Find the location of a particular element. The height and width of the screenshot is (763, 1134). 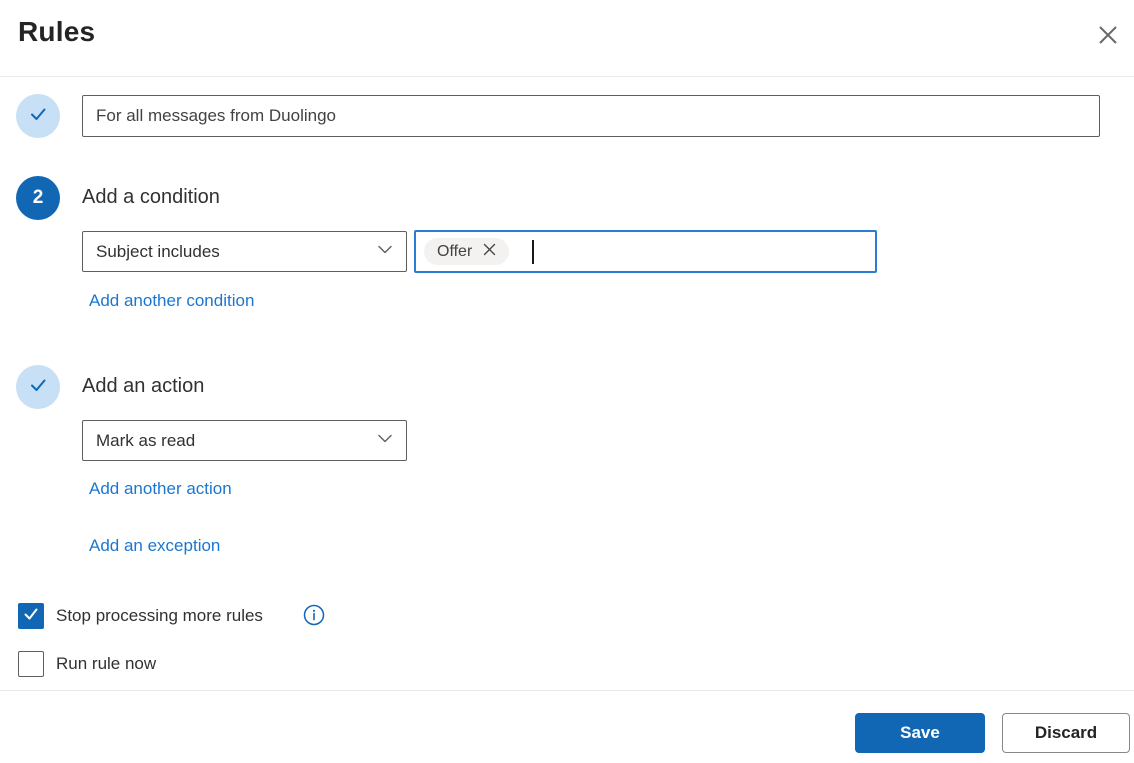

close-button is located at coordinates (1108, 36).